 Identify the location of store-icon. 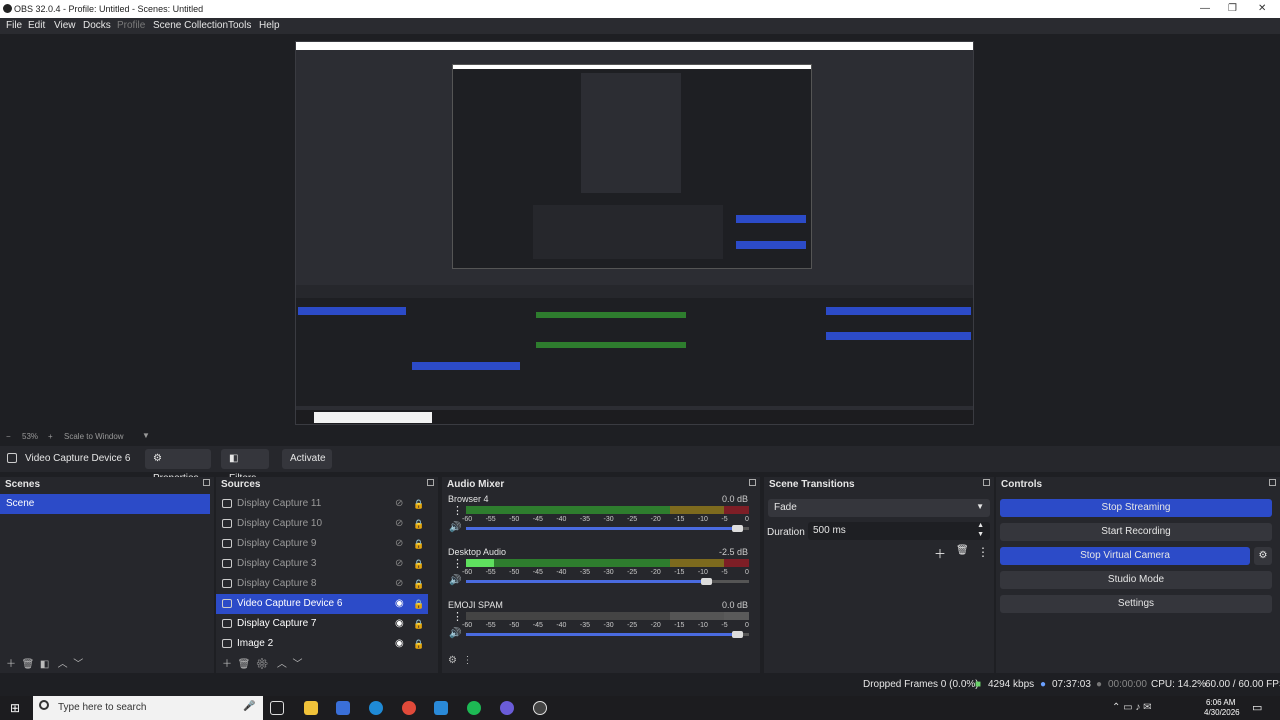
(343, 708).